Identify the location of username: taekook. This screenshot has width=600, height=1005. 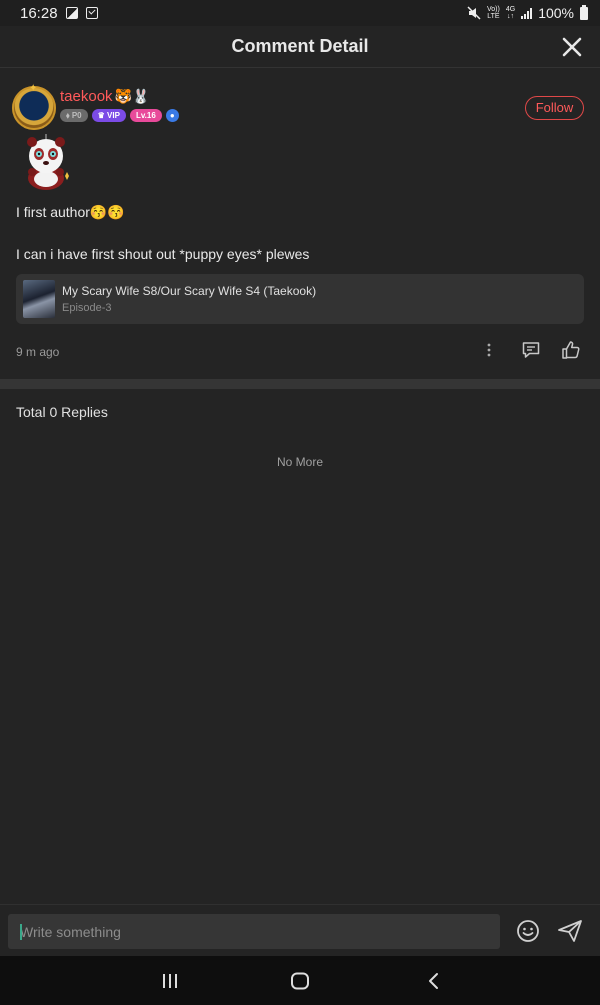
(86, 96).